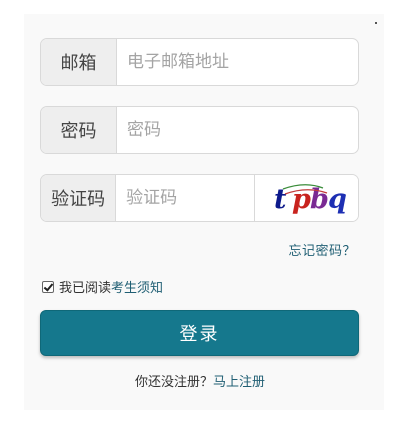 The image size is (400, 433). I want to click on agreement-checkbox, so click(48, 286).